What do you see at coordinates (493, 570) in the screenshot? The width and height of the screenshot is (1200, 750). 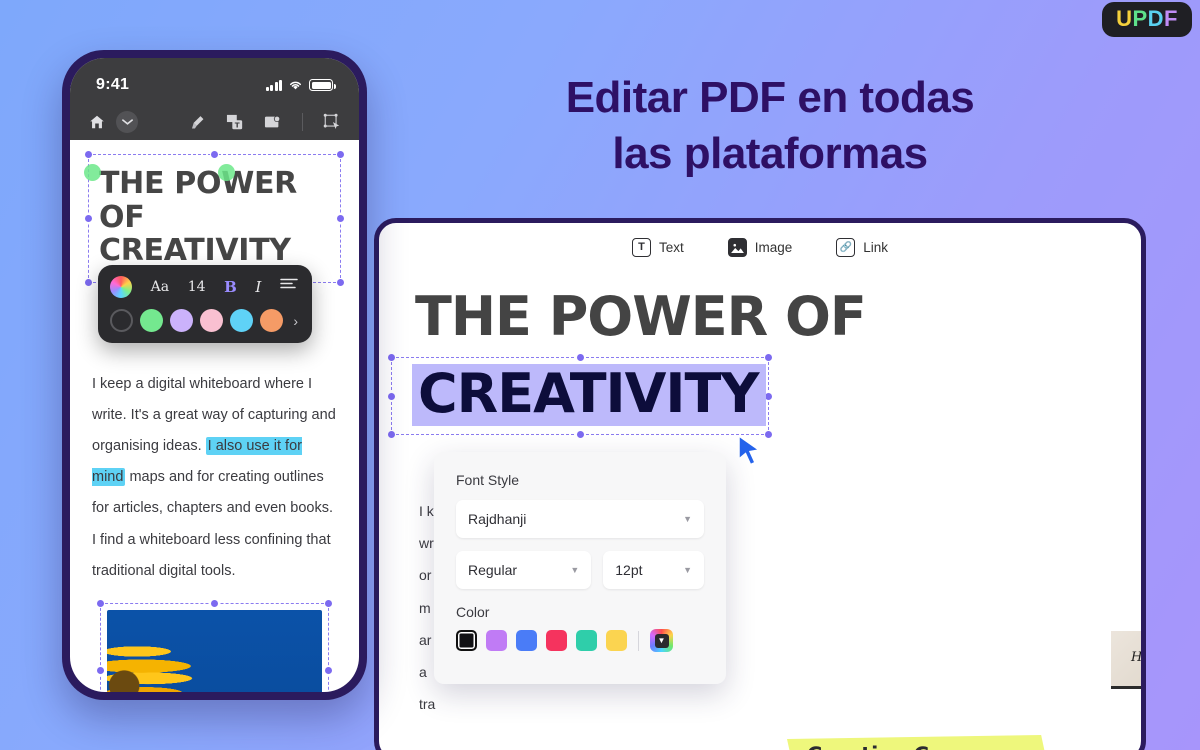 I see `font-weight-value: Regular` at bounding box center [493, 570].